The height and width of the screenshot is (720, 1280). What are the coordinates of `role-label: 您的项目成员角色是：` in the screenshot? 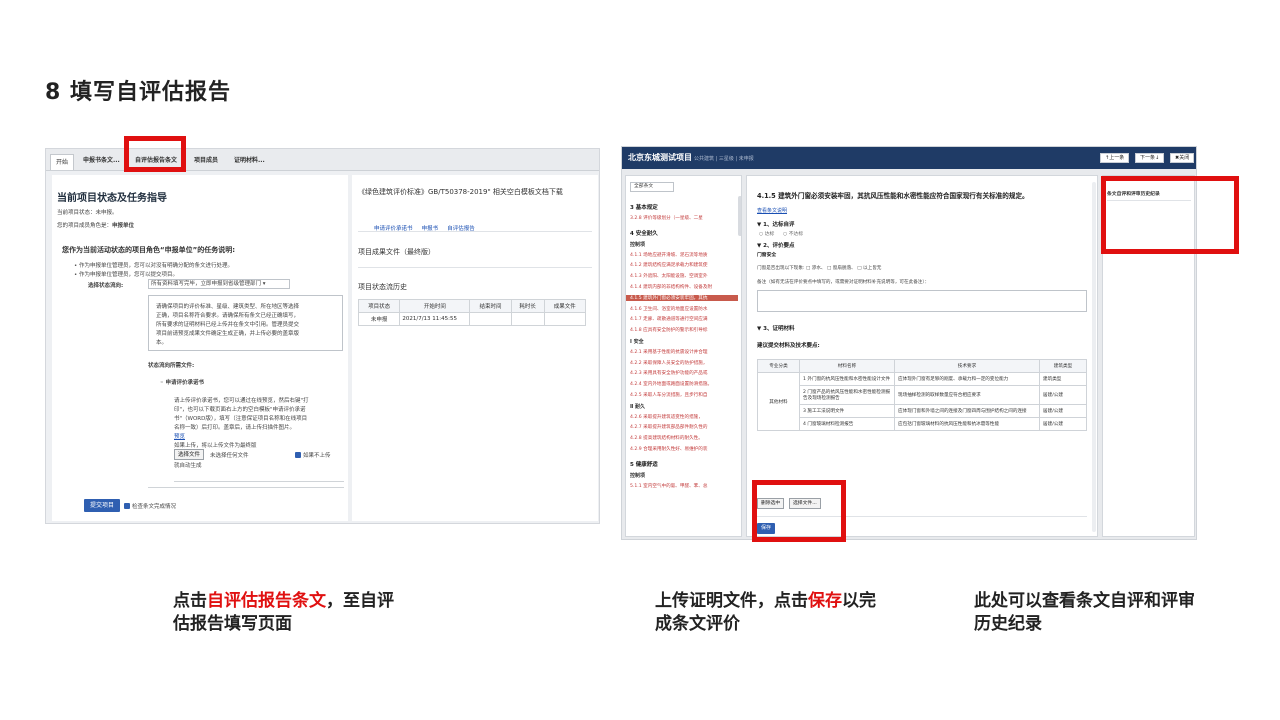 It's located at (85, 226).